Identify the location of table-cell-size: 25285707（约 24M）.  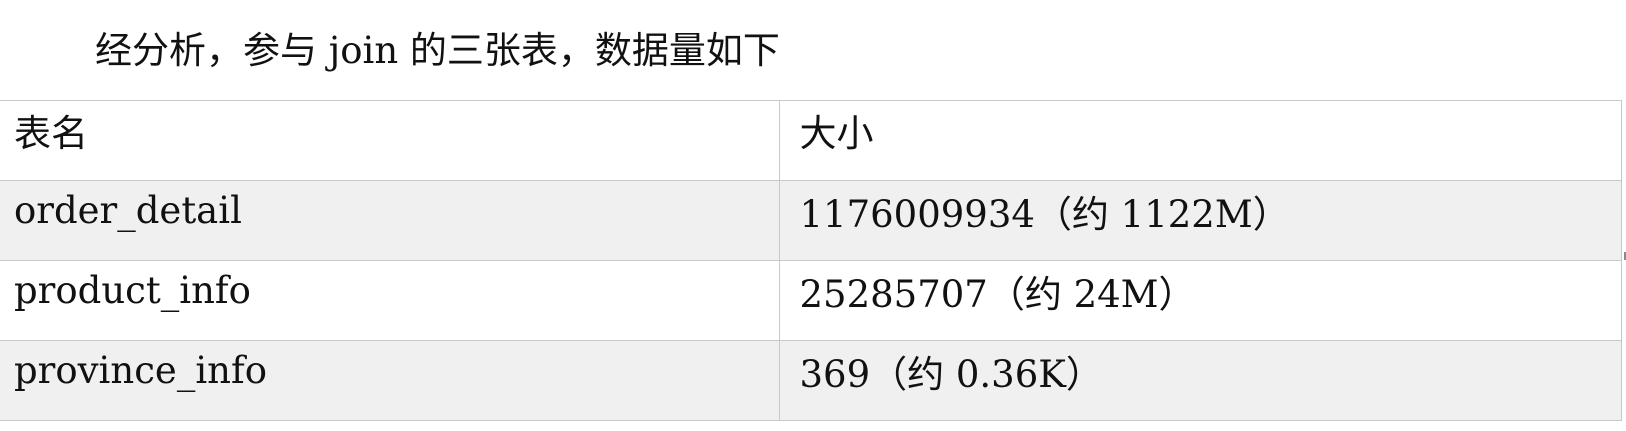
(1200, 300).